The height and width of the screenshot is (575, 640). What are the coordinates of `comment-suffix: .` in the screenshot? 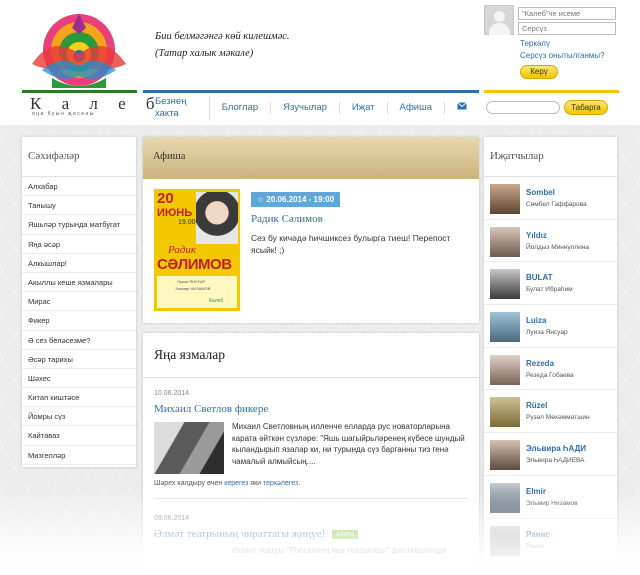 It's located at (299, 483).